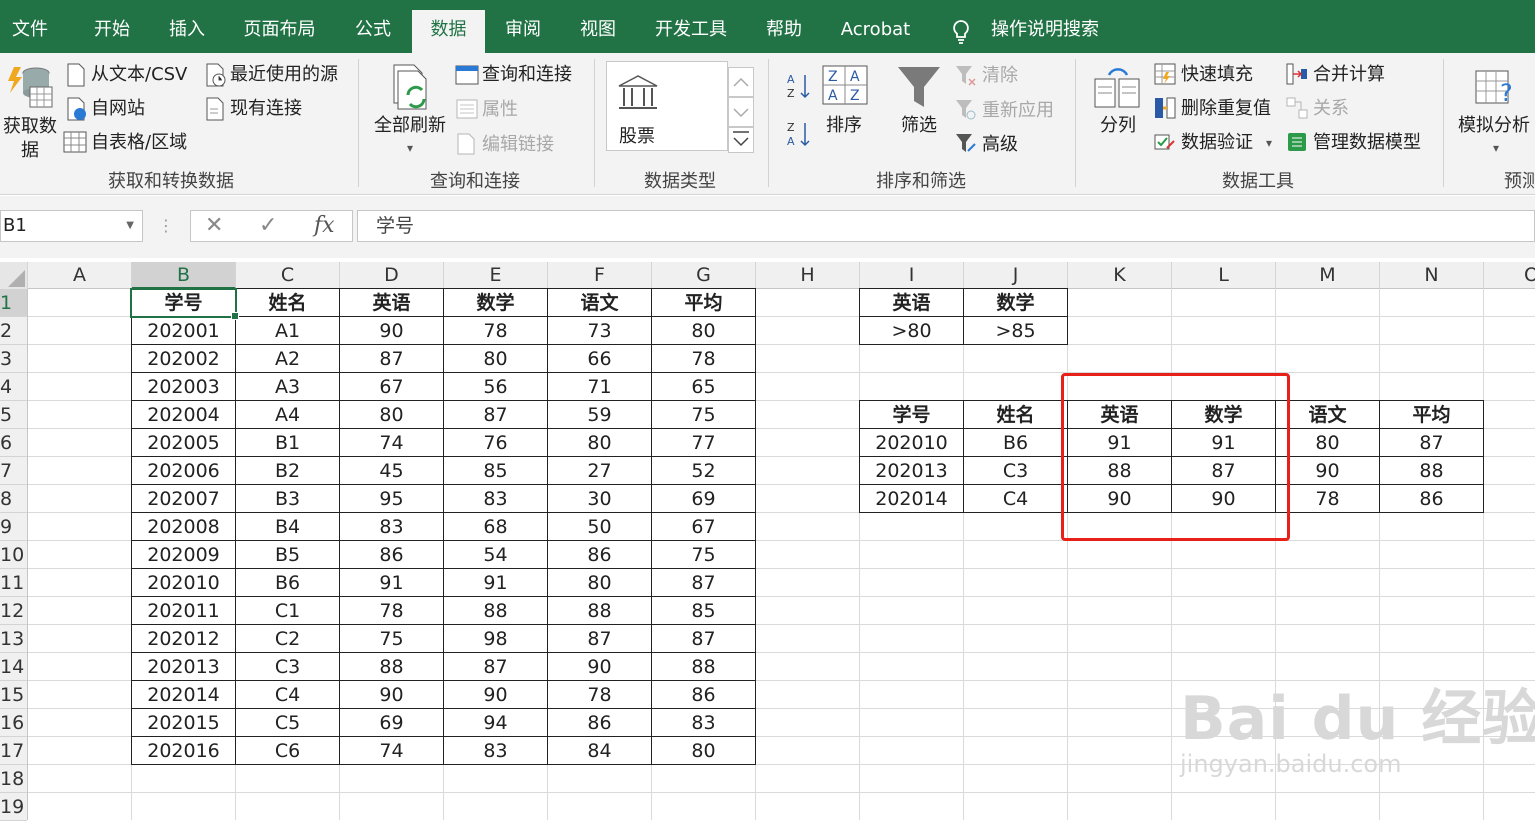 The height and width of the screenshot is (821, 1535). What do you see at coordinates (266, 109) in the screenshot?
I see `existing-connections-button: 现有连接` at bounding box center [266, 109].